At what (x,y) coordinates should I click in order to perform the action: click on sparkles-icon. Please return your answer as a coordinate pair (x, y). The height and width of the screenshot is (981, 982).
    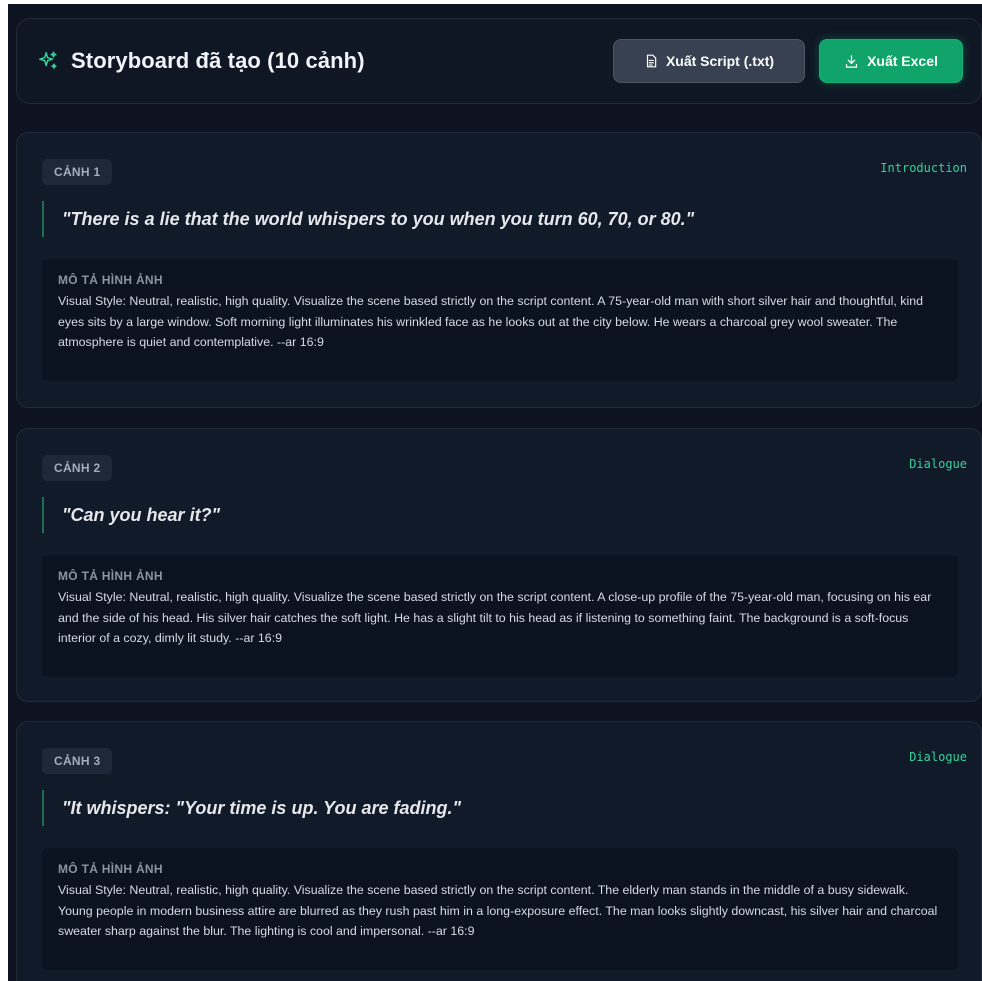
    Looking at the image, I should click on (48, 61).